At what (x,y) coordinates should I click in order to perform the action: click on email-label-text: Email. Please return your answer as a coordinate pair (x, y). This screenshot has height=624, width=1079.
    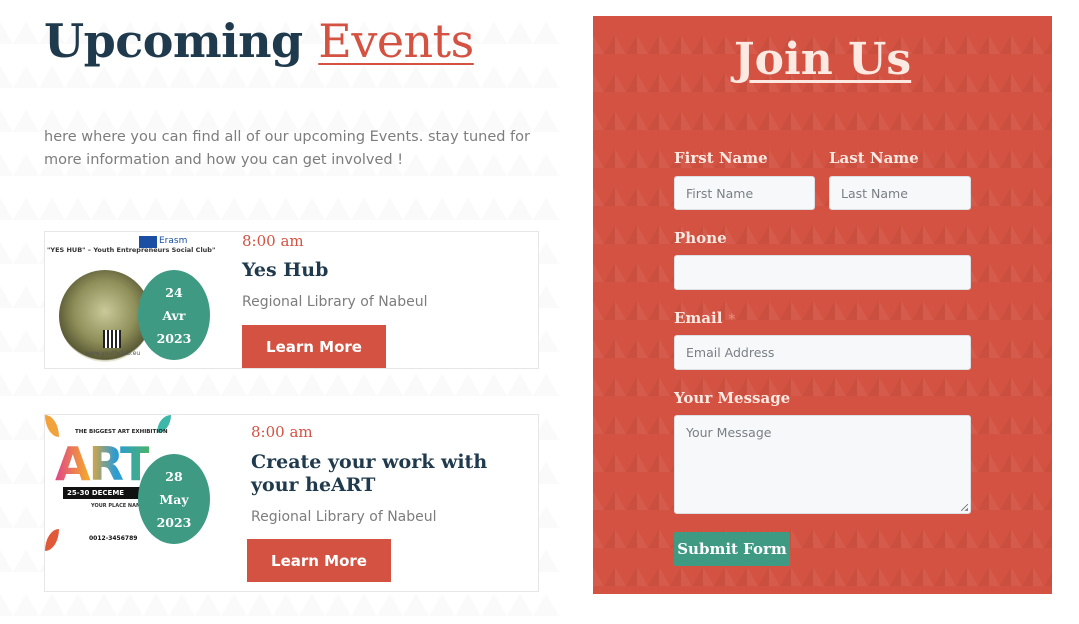
    Looking at the image, I should click on (698, 318).